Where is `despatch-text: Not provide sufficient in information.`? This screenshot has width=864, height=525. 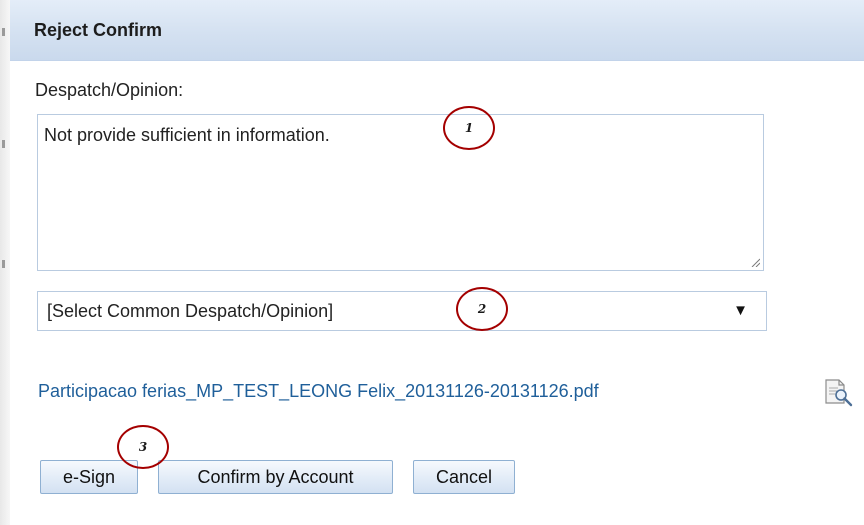 despatch-text: Not provide sufficient in information. is located at coordinates (187, 135).